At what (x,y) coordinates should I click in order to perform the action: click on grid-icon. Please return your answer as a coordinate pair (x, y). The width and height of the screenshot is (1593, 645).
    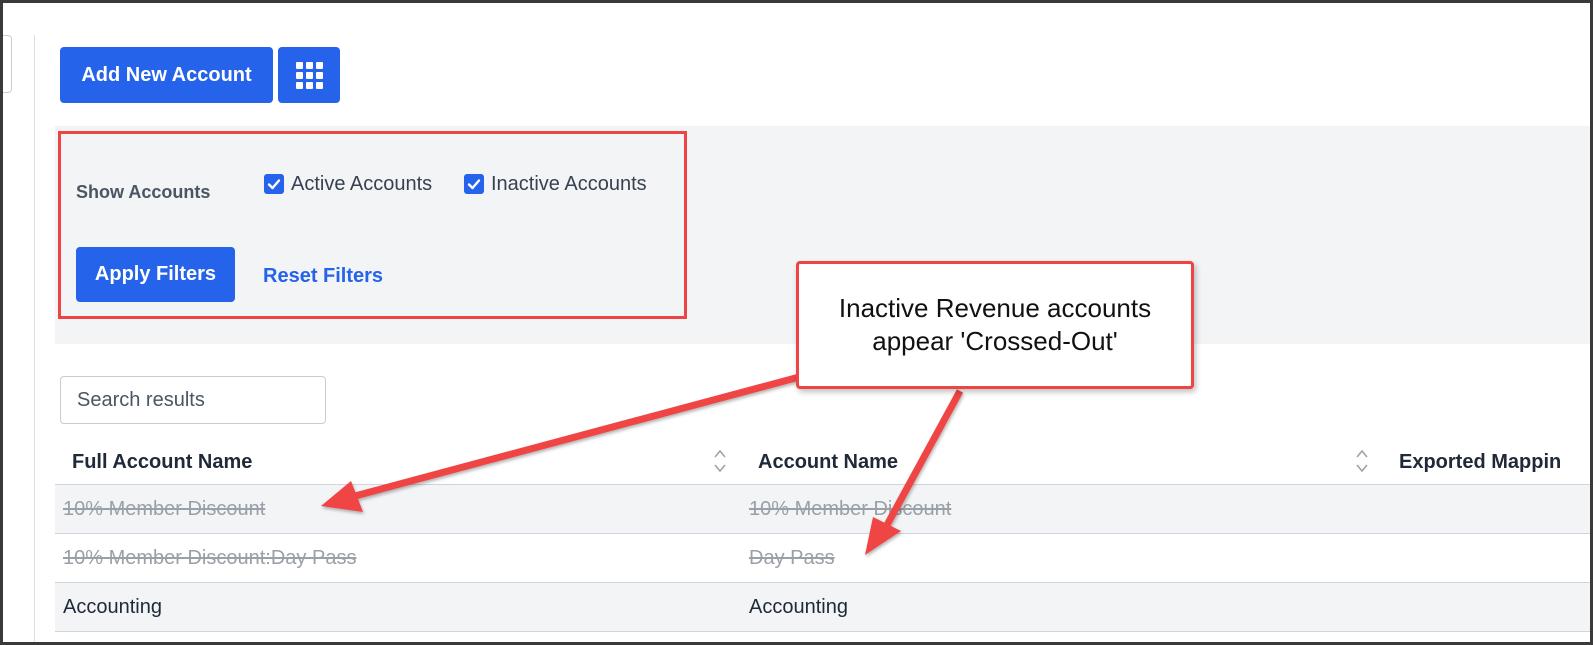
    Looking at the image, I should click on (309, 75).